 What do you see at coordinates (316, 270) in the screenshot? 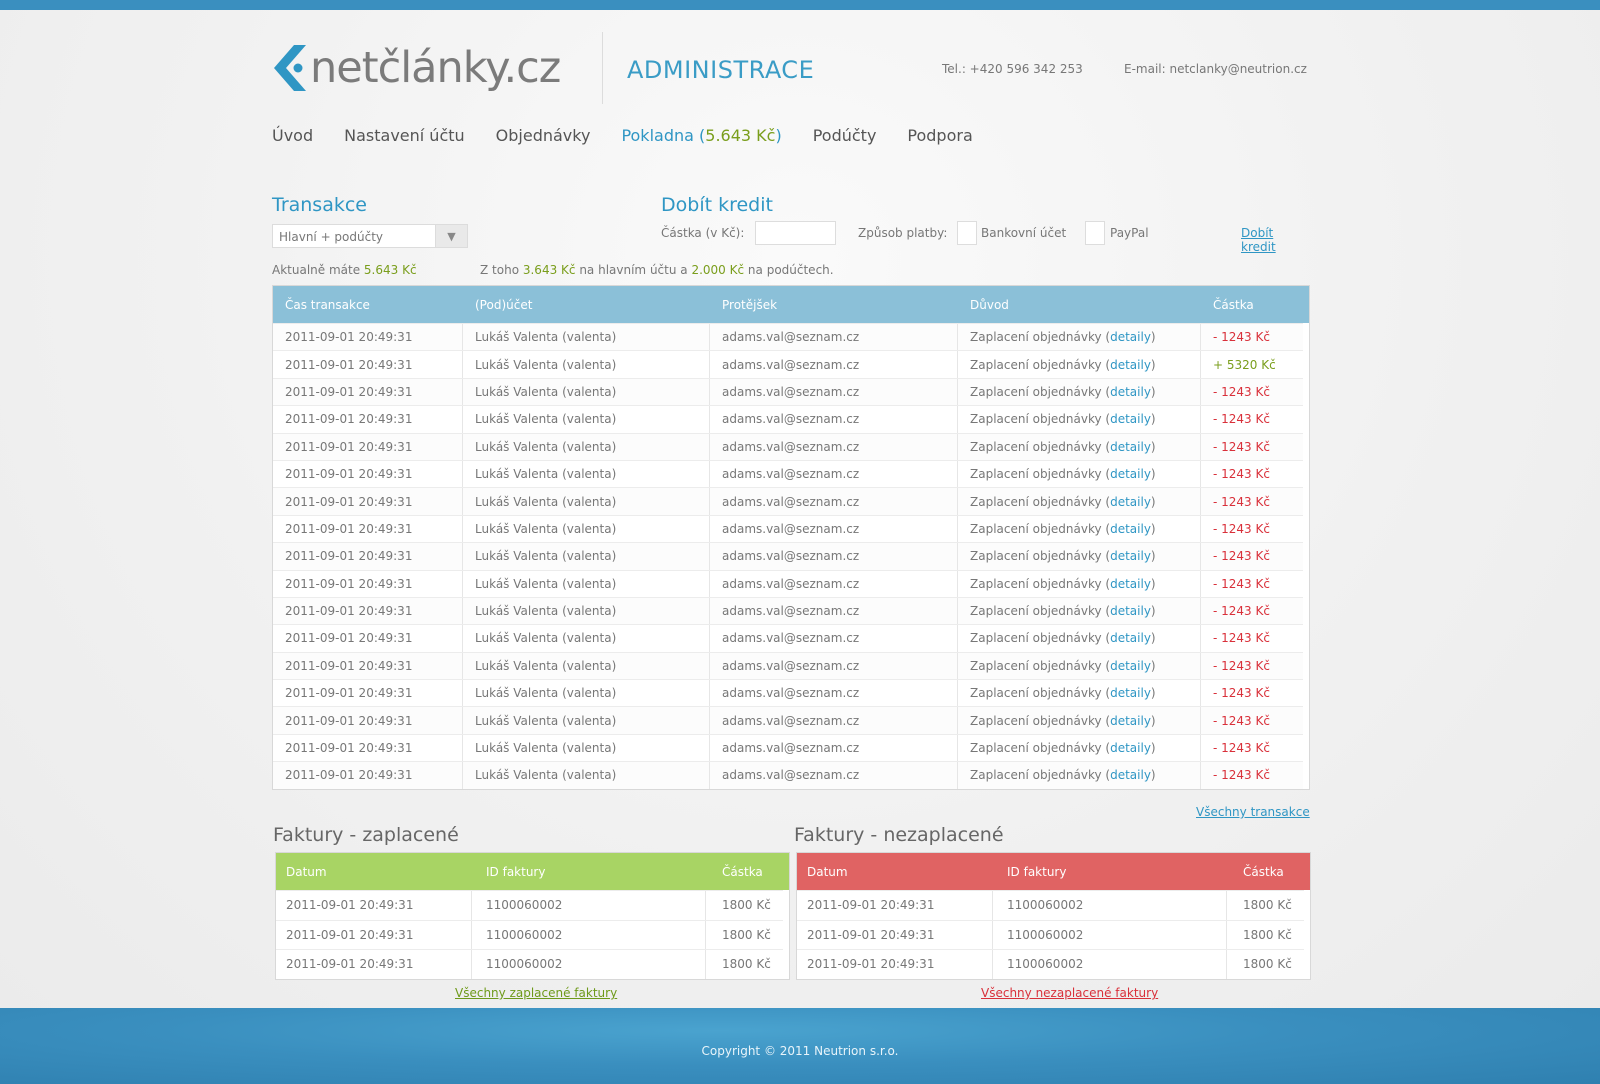
I see `balance-prefix: Aktualně máte` at bounding box center [316, 270].